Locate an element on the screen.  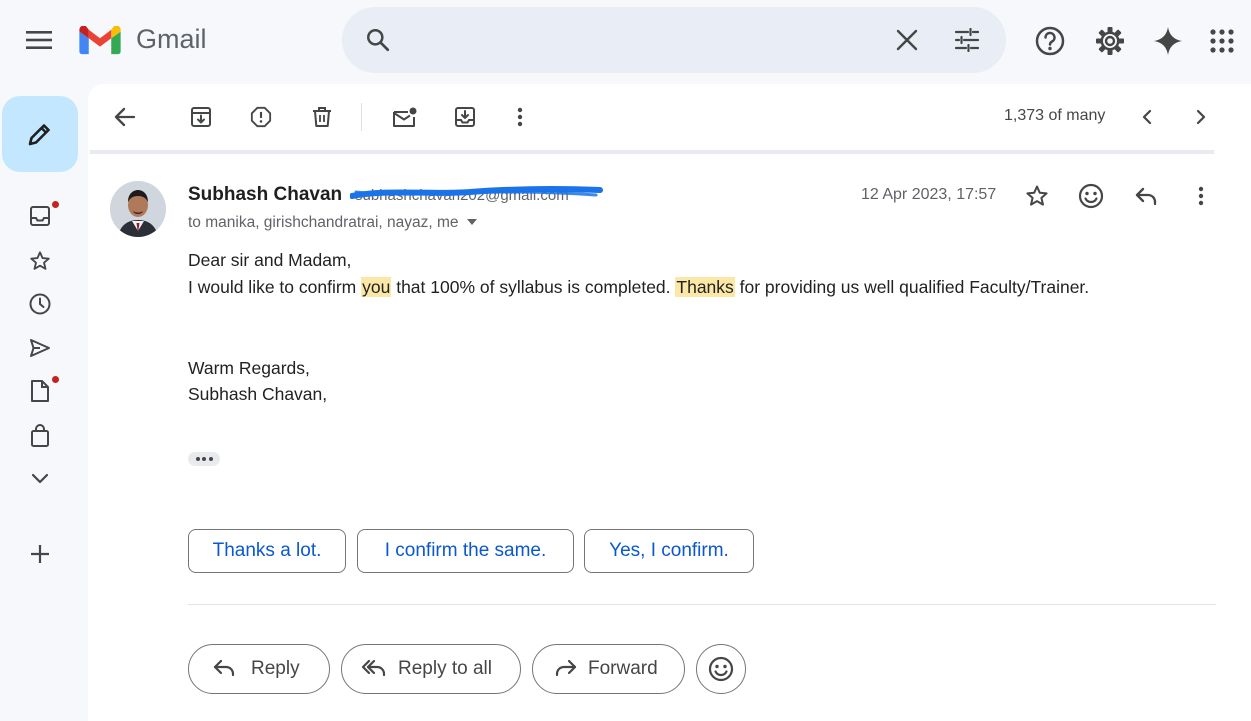
avatar-photo is located at coordinates (138, 209).